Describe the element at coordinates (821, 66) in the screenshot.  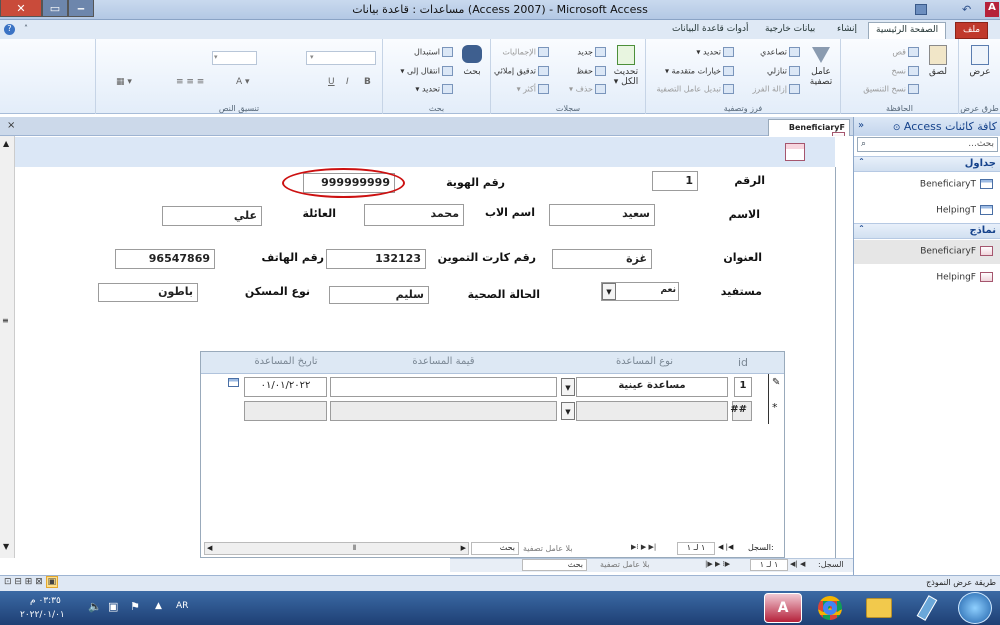
I see `filter-button: عامل تصفية` at that location.